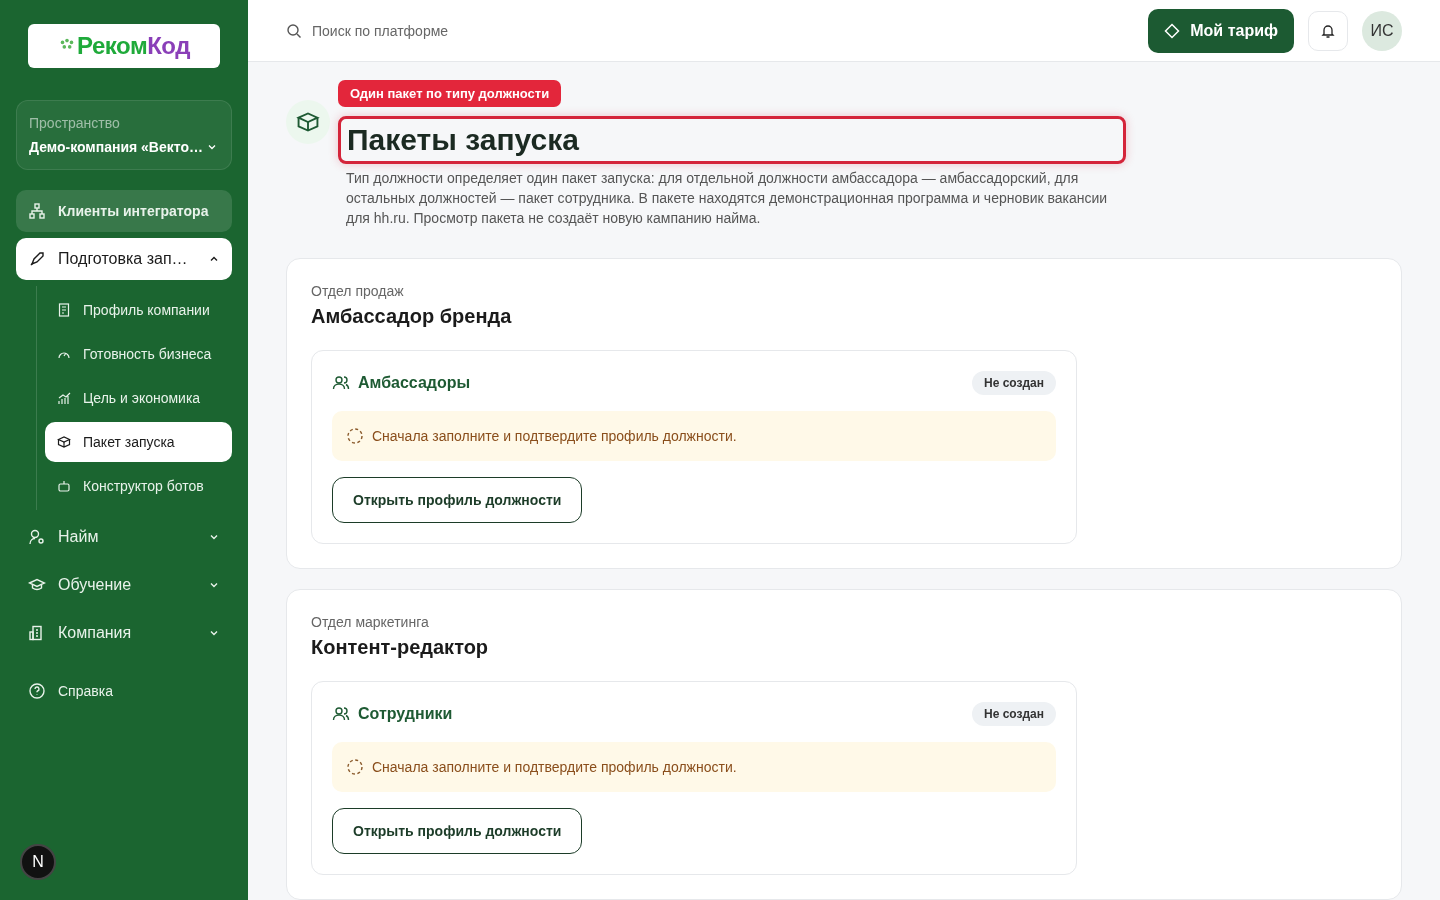 The width and height of the screenshot is (1440, 900). I want to click on diamond-icon, so click(1172, 30).